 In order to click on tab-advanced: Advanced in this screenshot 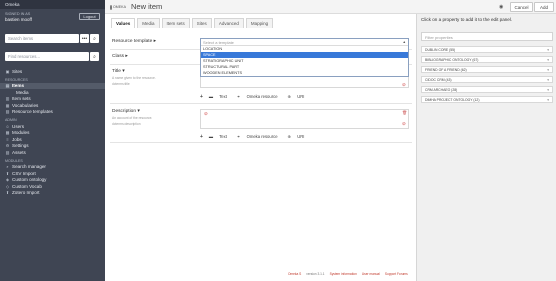, I will do `click(228, 23)`.